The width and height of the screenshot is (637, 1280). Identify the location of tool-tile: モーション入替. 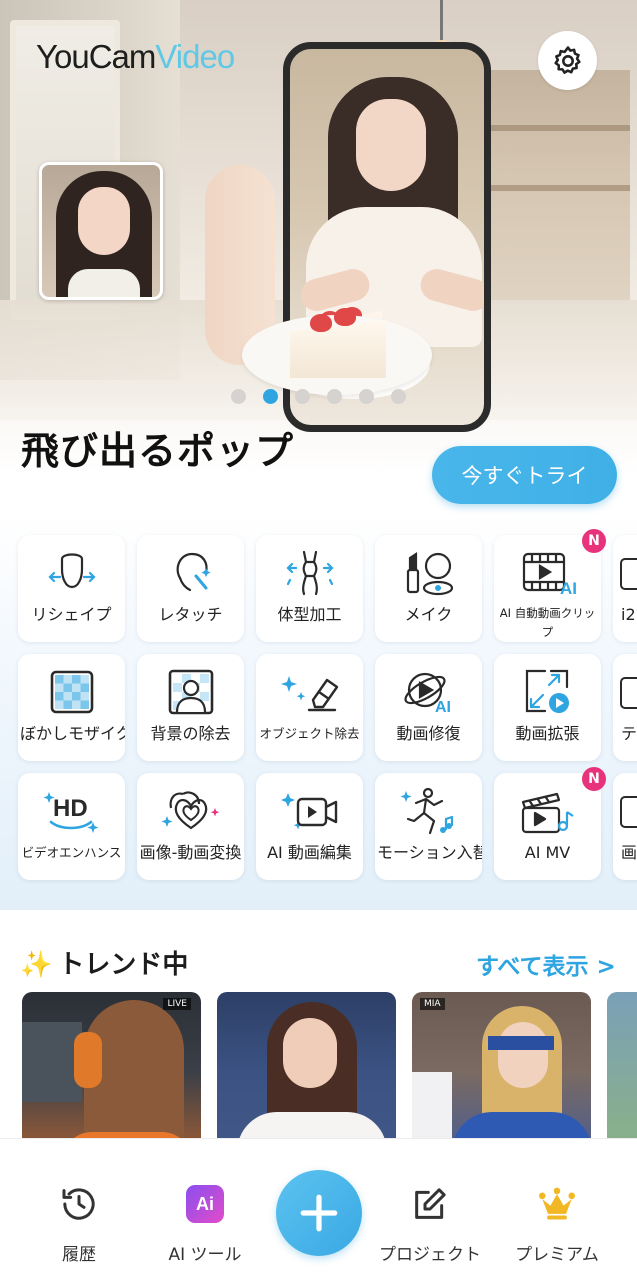
(428, 826).